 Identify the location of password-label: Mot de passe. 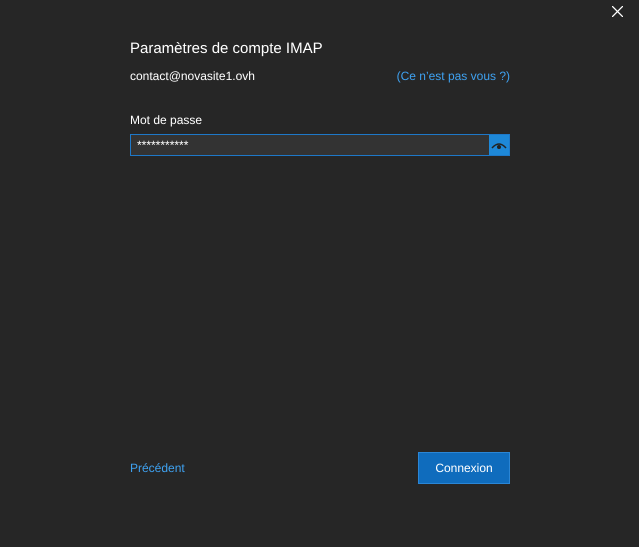
(167, 120).